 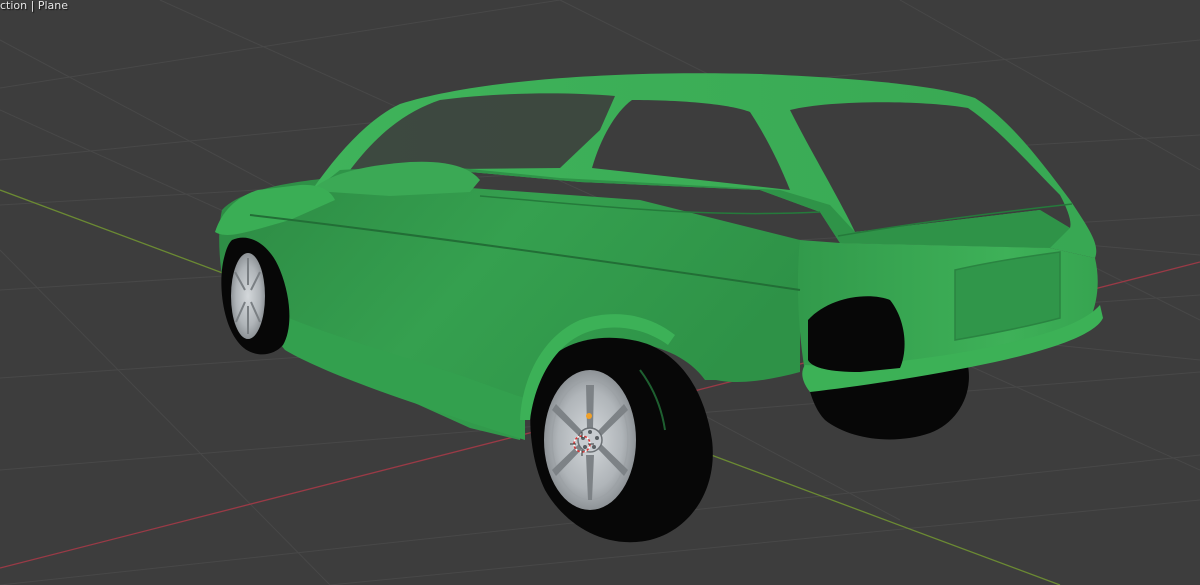 I want to click on object-origin-marker, so click(x=589, y=416).